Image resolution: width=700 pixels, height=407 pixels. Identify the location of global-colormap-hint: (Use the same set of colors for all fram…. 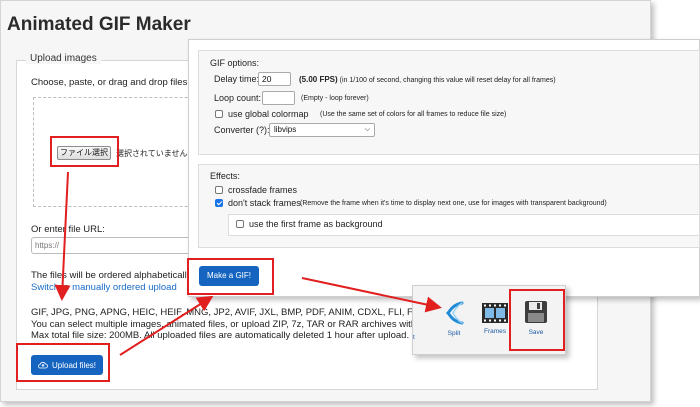
(413, 114).